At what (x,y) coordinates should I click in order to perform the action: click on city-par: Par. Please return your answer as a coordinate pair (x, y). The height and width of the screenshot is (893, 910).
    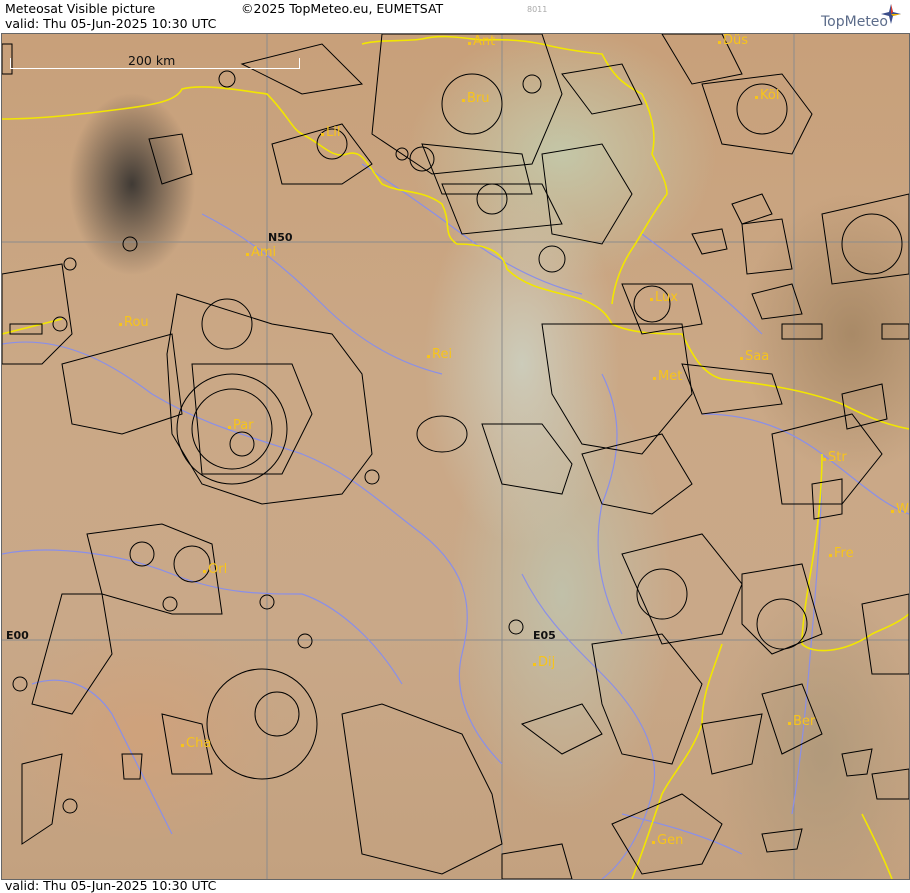
    Looking at the image, I should click on (241, 425).